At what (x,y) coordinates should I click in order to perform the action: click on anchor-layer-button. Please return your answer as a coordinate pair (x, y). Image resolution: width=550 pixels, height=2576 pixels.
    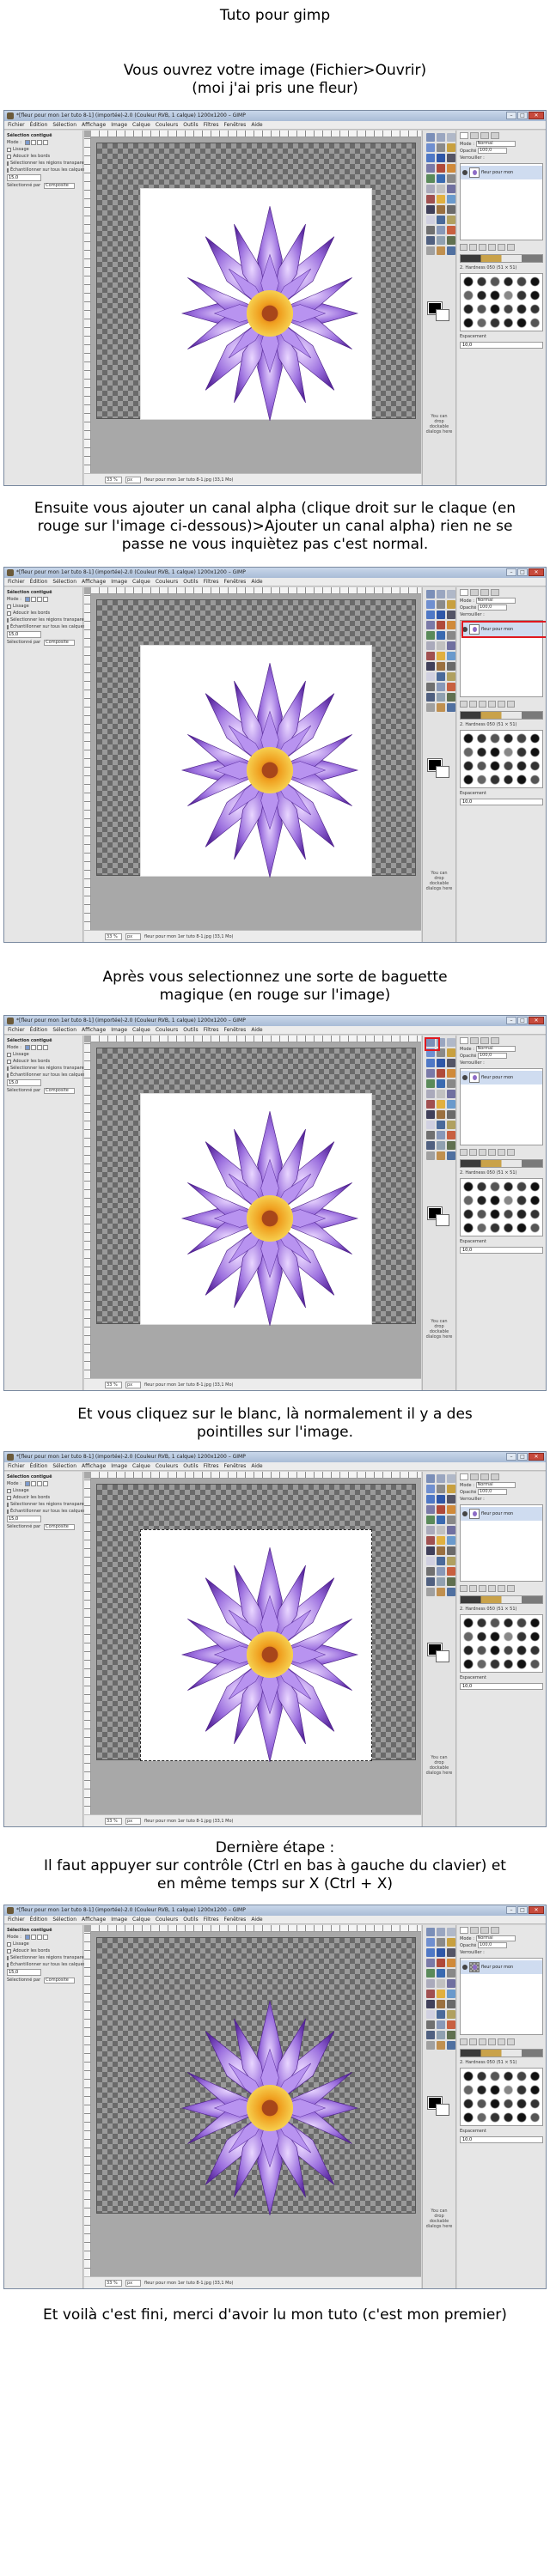
    Looking at the image, I should click on (501, 1152).